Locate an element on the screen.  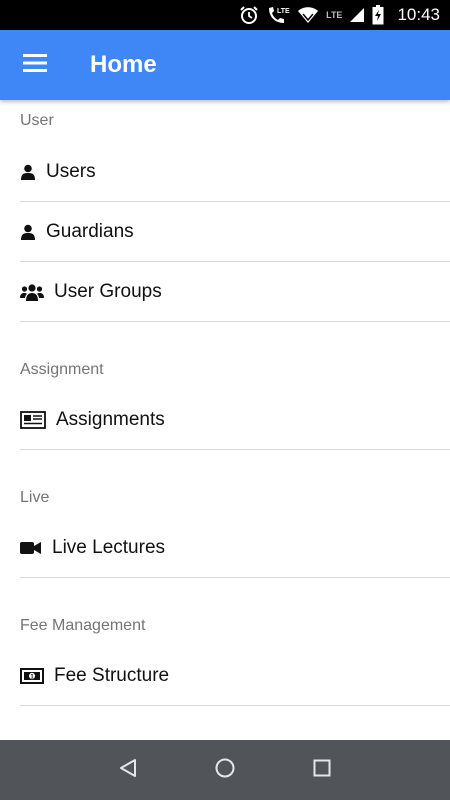
system-nav-bar is located at coordinates (225, 770).